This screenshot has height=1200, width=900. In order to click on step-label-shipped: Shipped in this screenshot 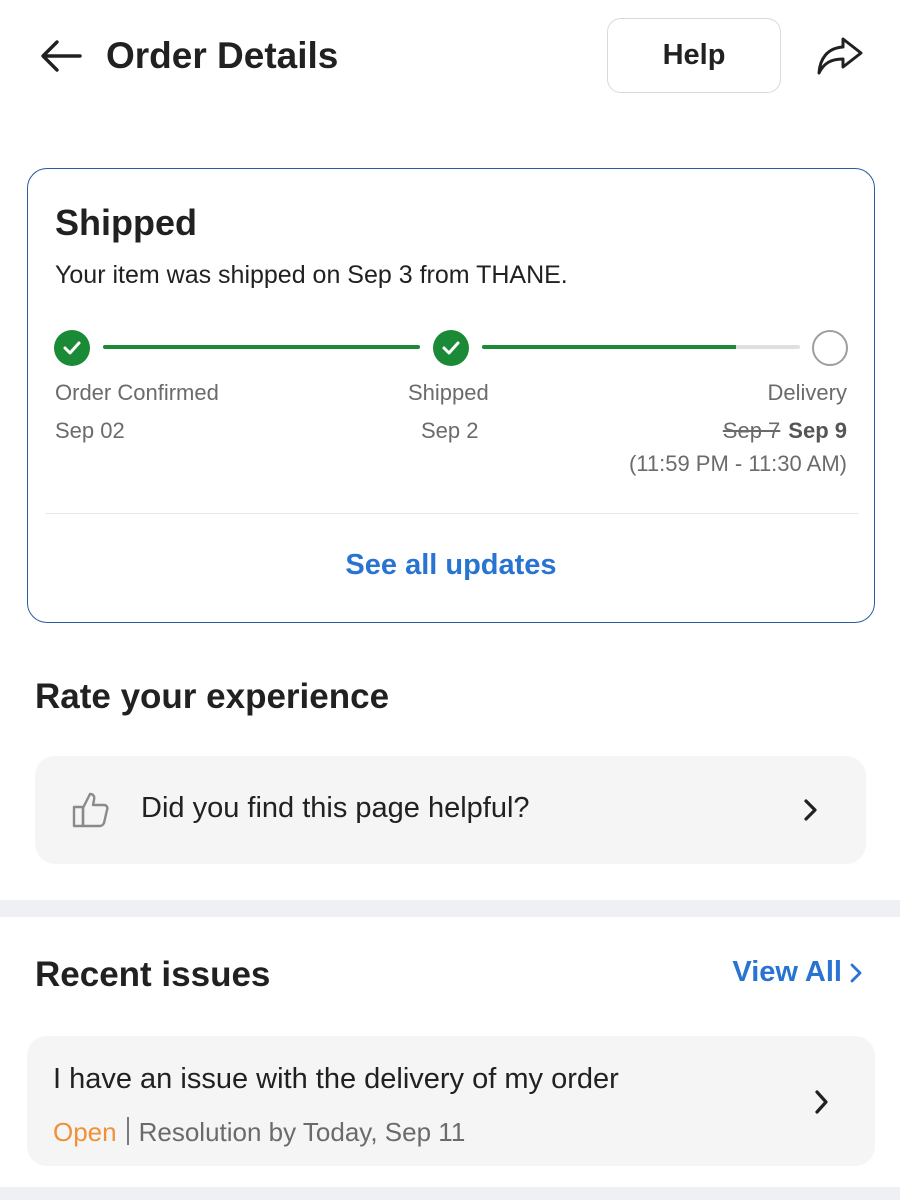, I will do `click(448, 392)`.